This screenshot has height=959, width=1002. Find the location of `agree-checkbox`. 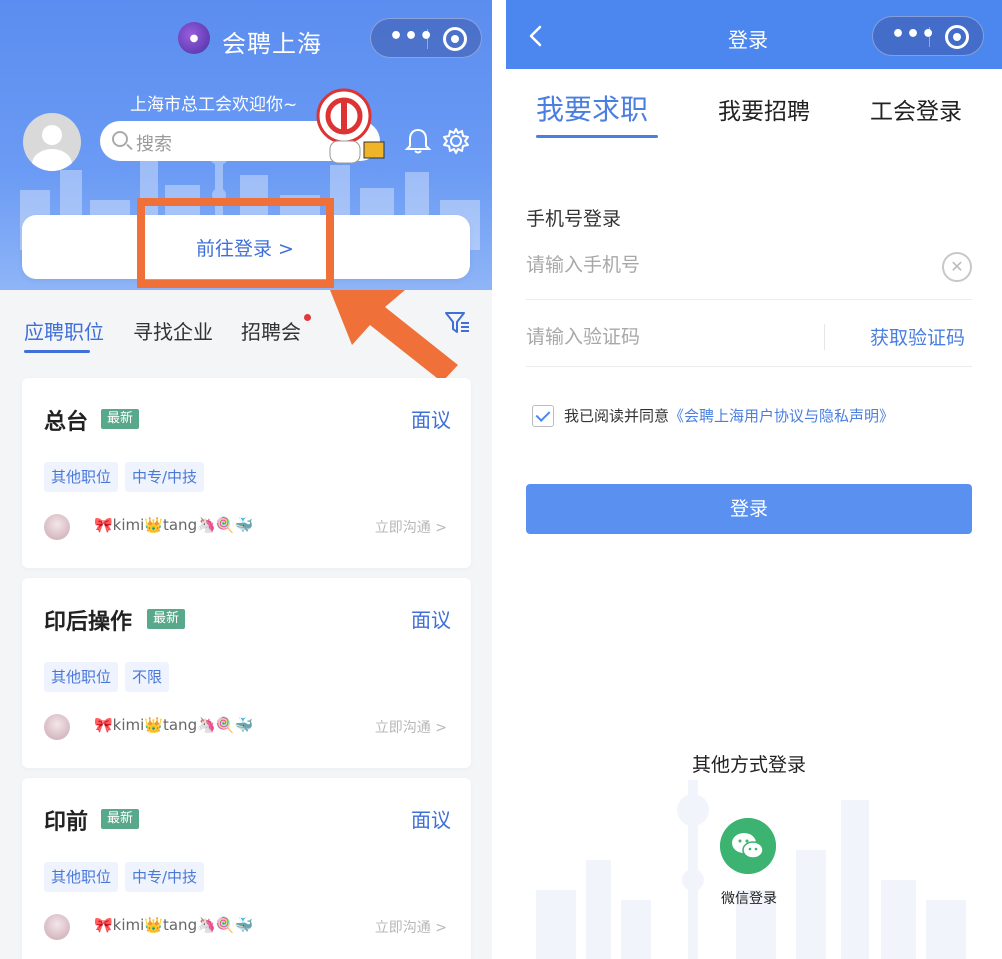

agree-checkbox is located at coordinates (543, 416).